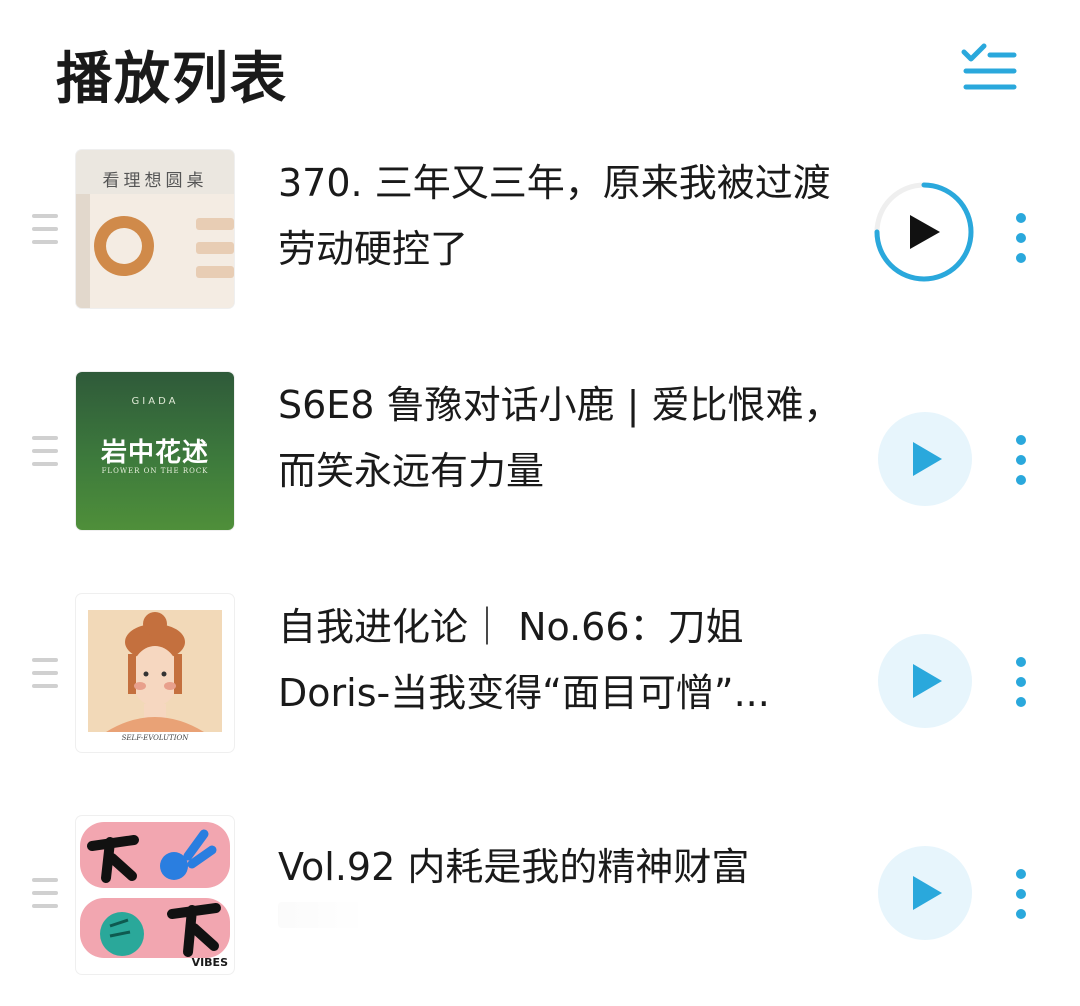 Image resolution: width=1080 pixels, height=1006 pixels. What do you see at coordinates (563, 216) in the screenshot?
I see `episode-title: 370. 三年又三年，原来我被过渡劳动硬控了` at bounding box center [563, 216].